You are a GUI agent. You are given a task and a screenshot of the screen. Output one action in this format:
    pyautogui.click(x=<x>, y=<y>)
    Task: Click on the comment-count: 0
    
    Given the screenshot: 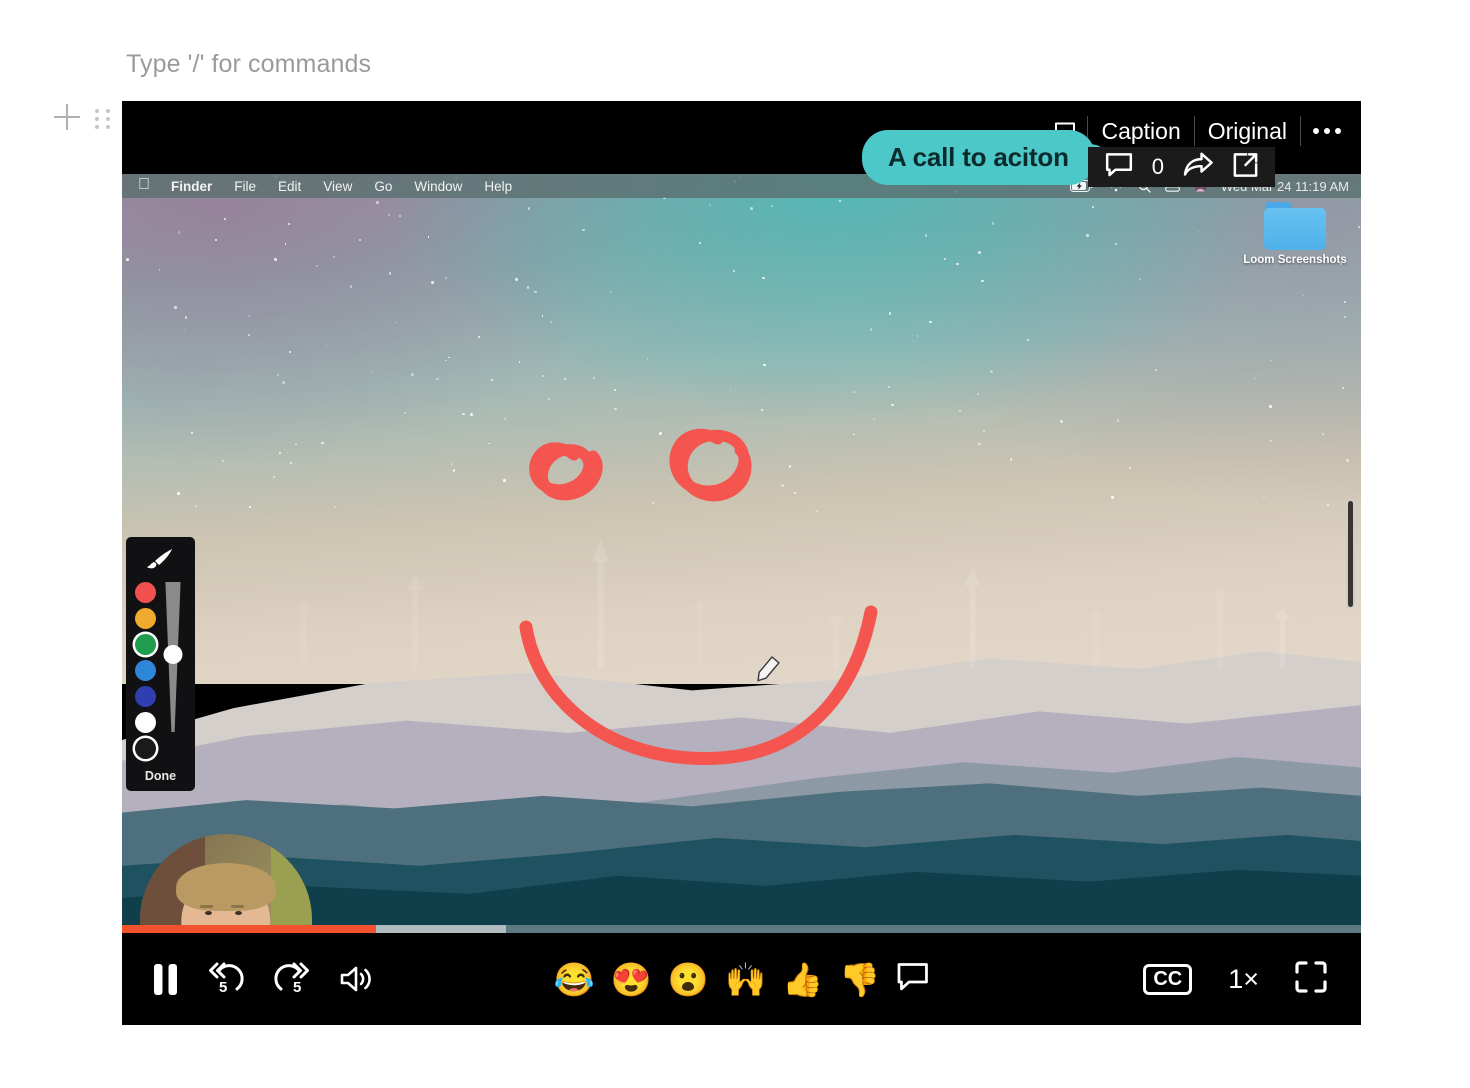 What is the action you would take?
    pyautogui.click(x=1157, y=166)
    